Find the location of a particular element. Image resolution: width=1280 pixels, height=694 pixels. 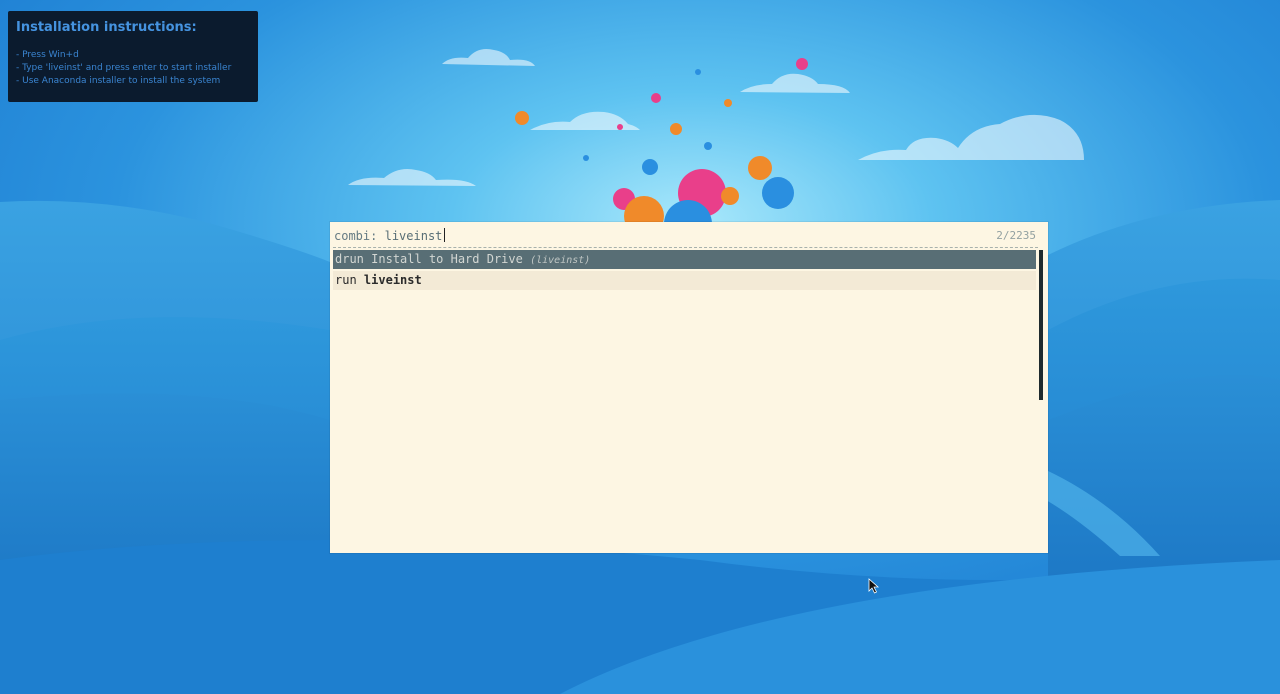

instructions-title: Installation instructions: is located at coordinates (106, 27).